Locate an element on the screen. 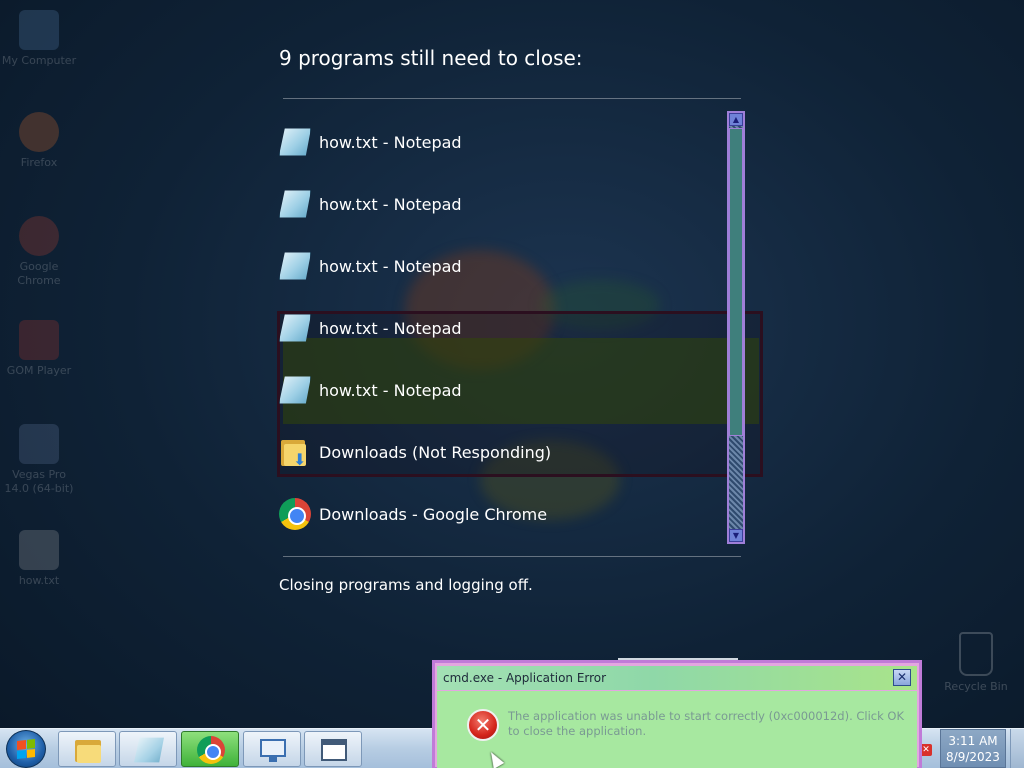 The height and width of the screenshot is (768, 1024). scroll-thumb is located at coordinates (736, 282).